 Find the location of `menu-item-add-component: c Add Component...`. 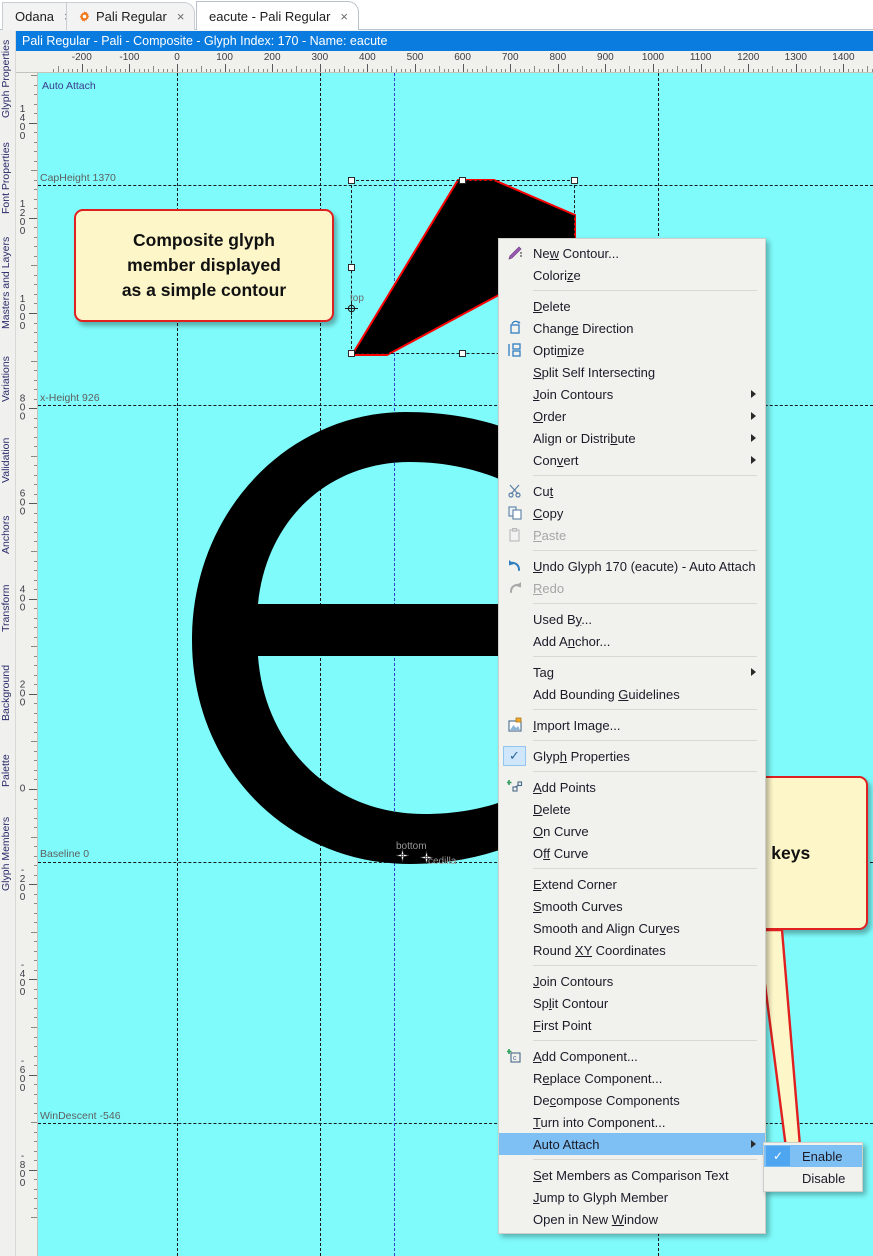

menu-item-add-component: c Add Component... is located at coordinates (632, 1056).